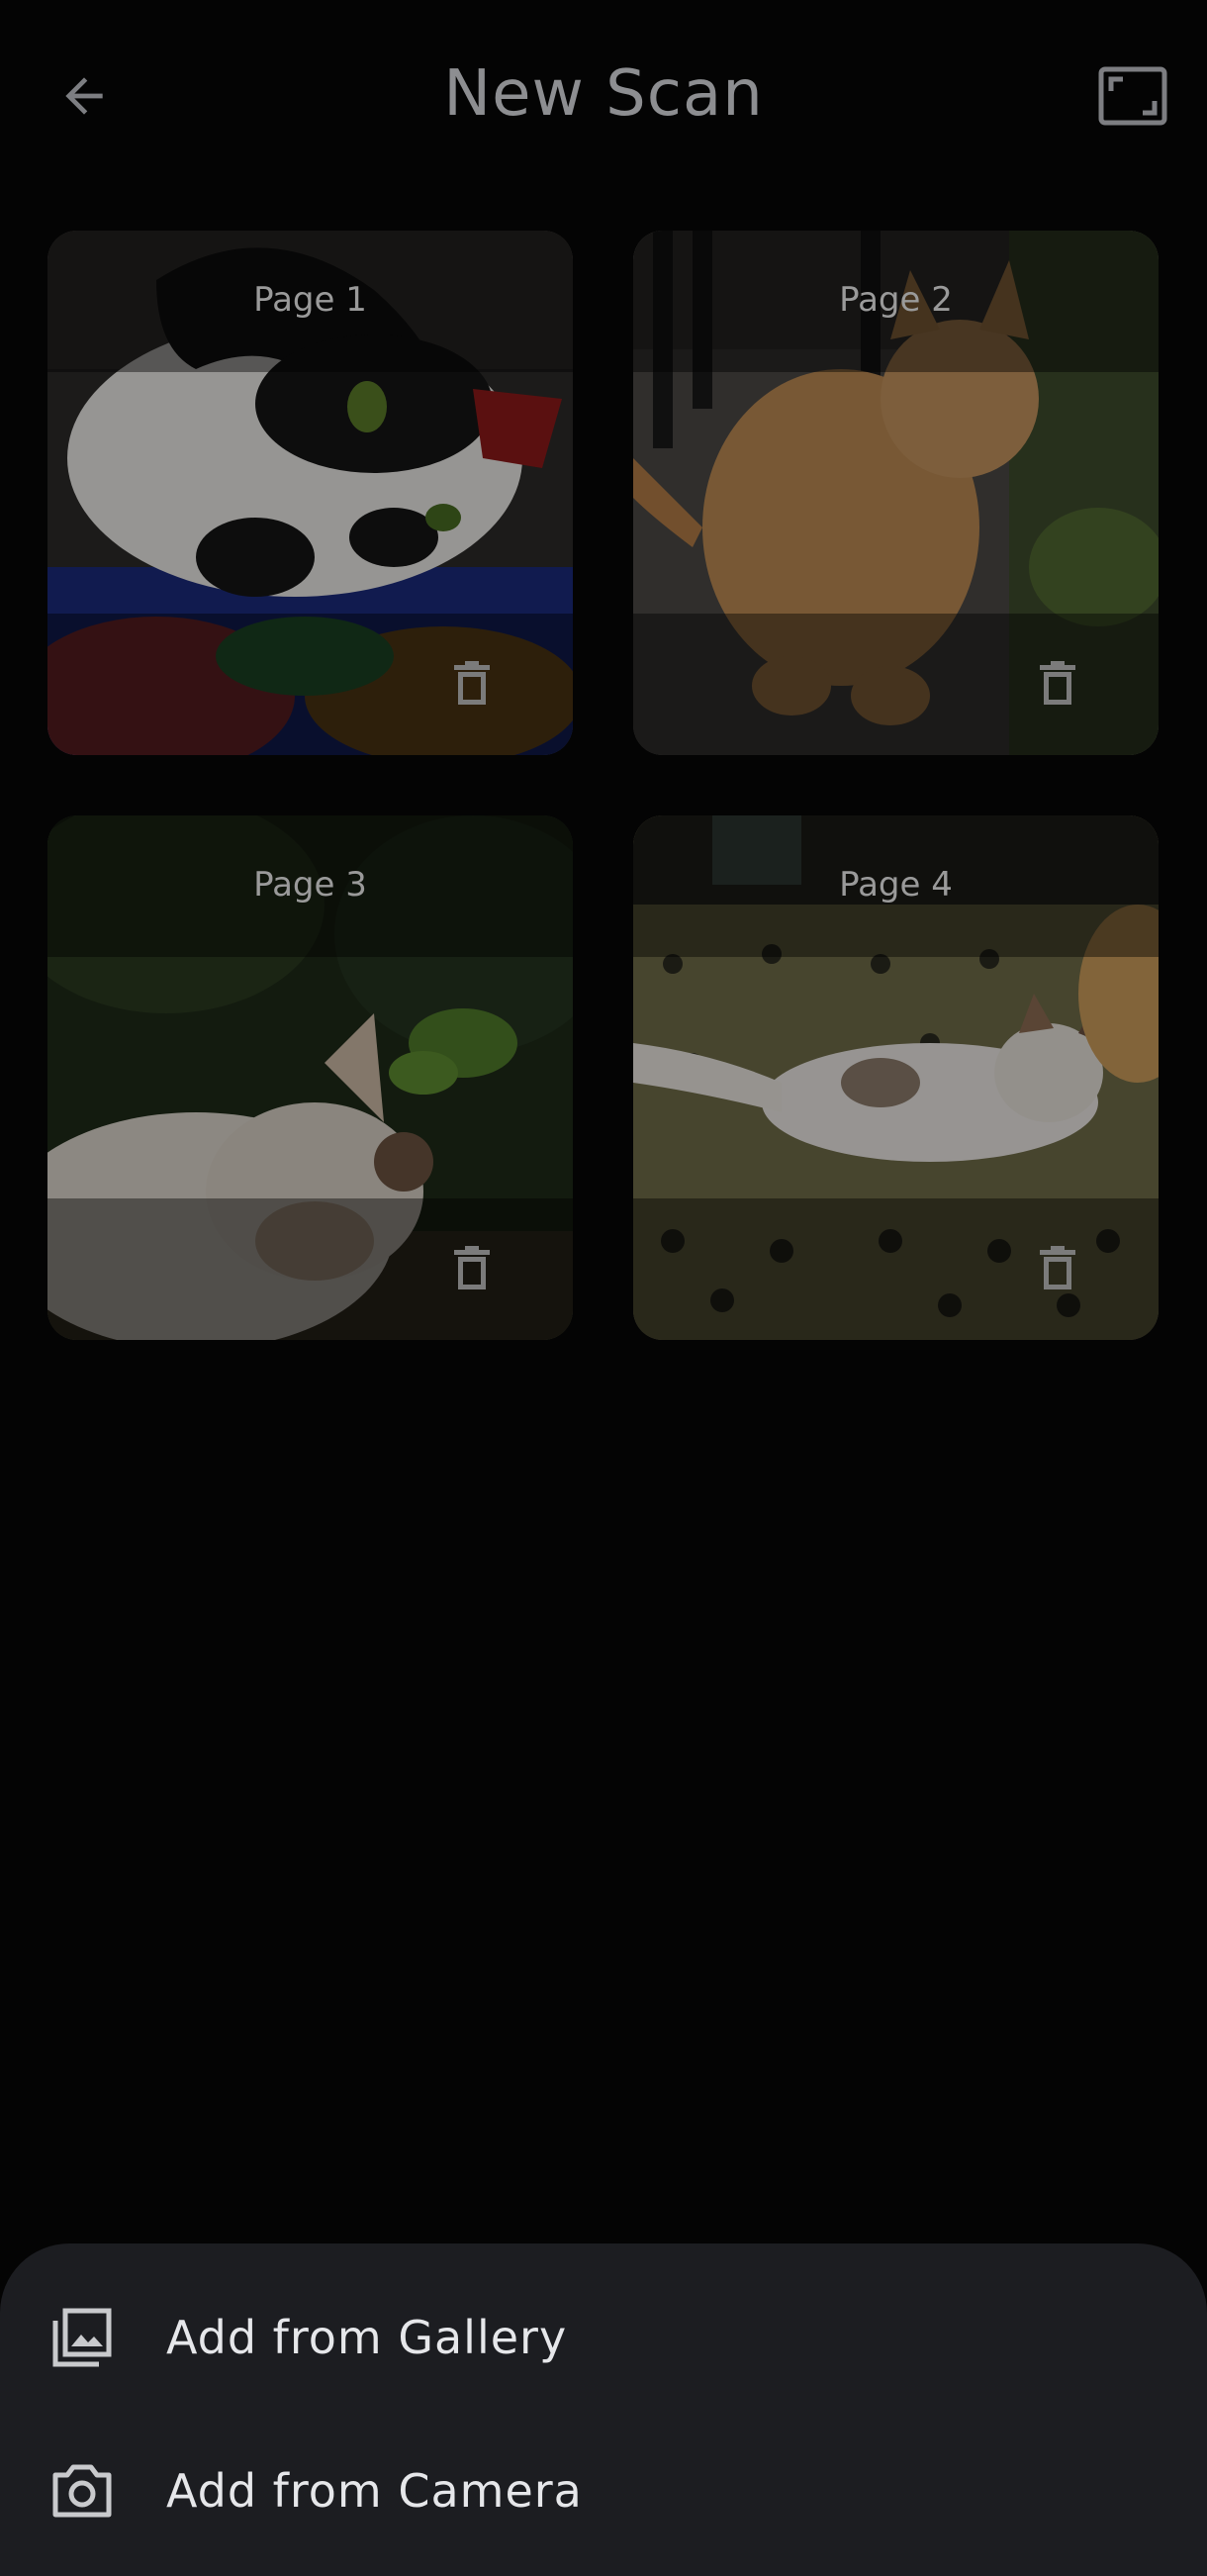  What do you see at coordinates (367, 2337) in the screenshot?
I see `gallery-option-label: Add from Gallery` at bounding box center [367, 2337].